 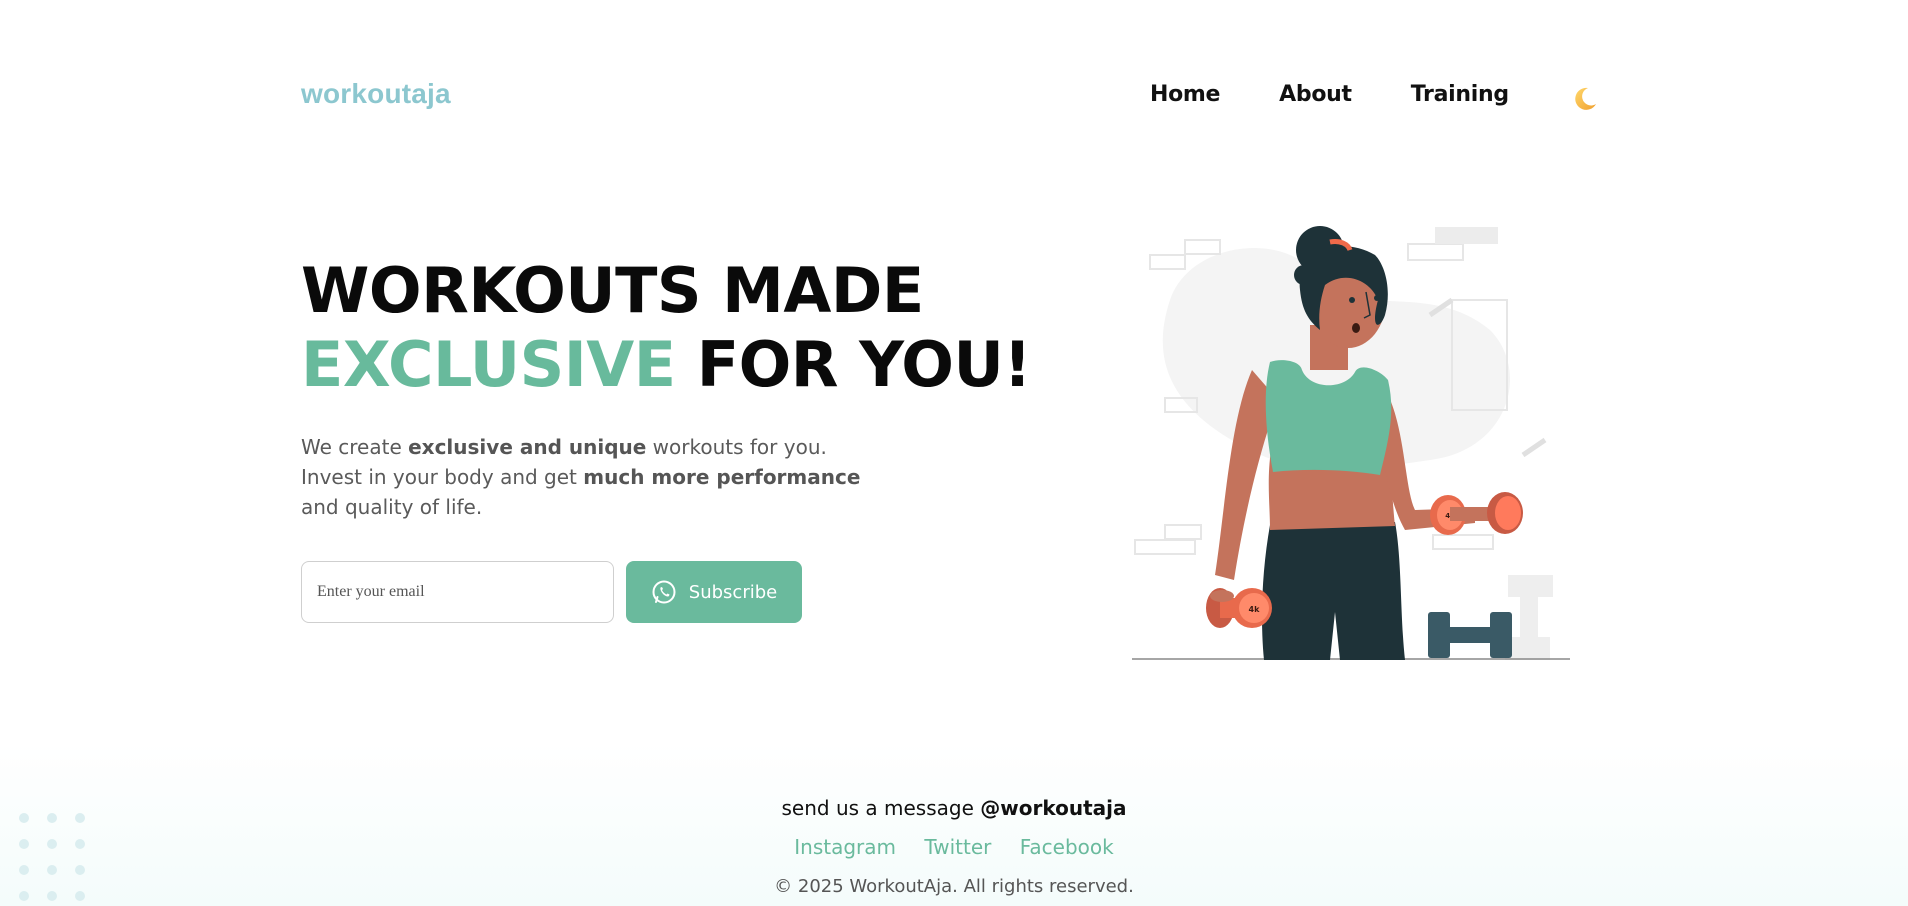 I want to click on desc-text: Invest in your body and get, so click(x=442, y=477).